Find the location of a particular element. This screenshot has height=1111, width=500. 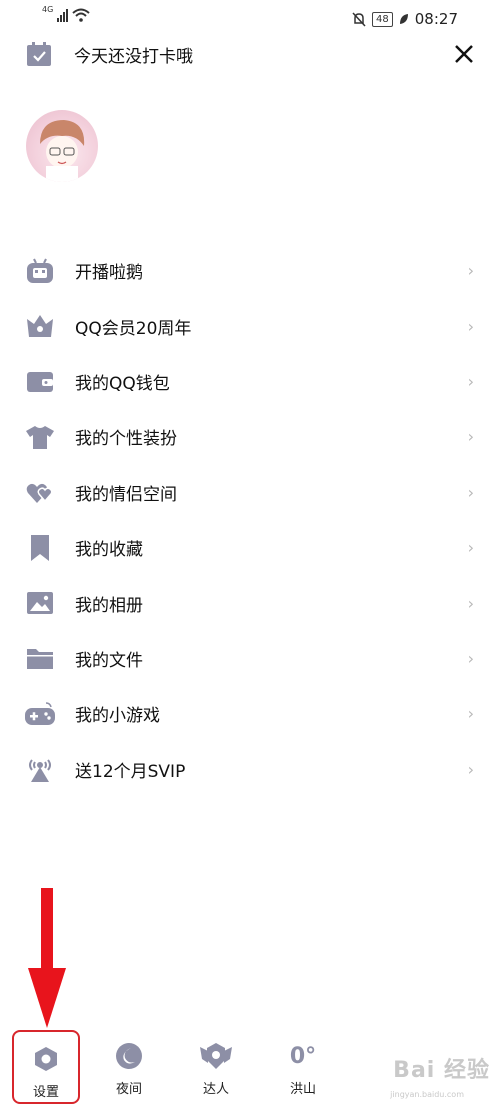

folder-icon is located at coordinates (40, 658).